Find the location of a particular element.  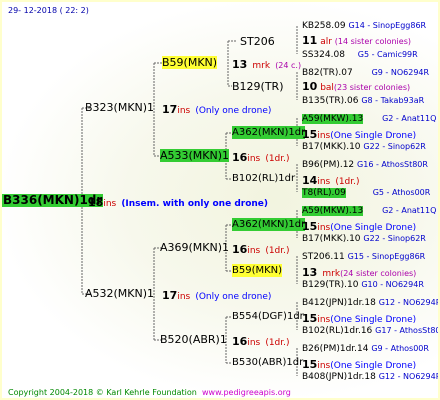

g1-note-0: (Only one drone) is located at coordinates (233, 111).